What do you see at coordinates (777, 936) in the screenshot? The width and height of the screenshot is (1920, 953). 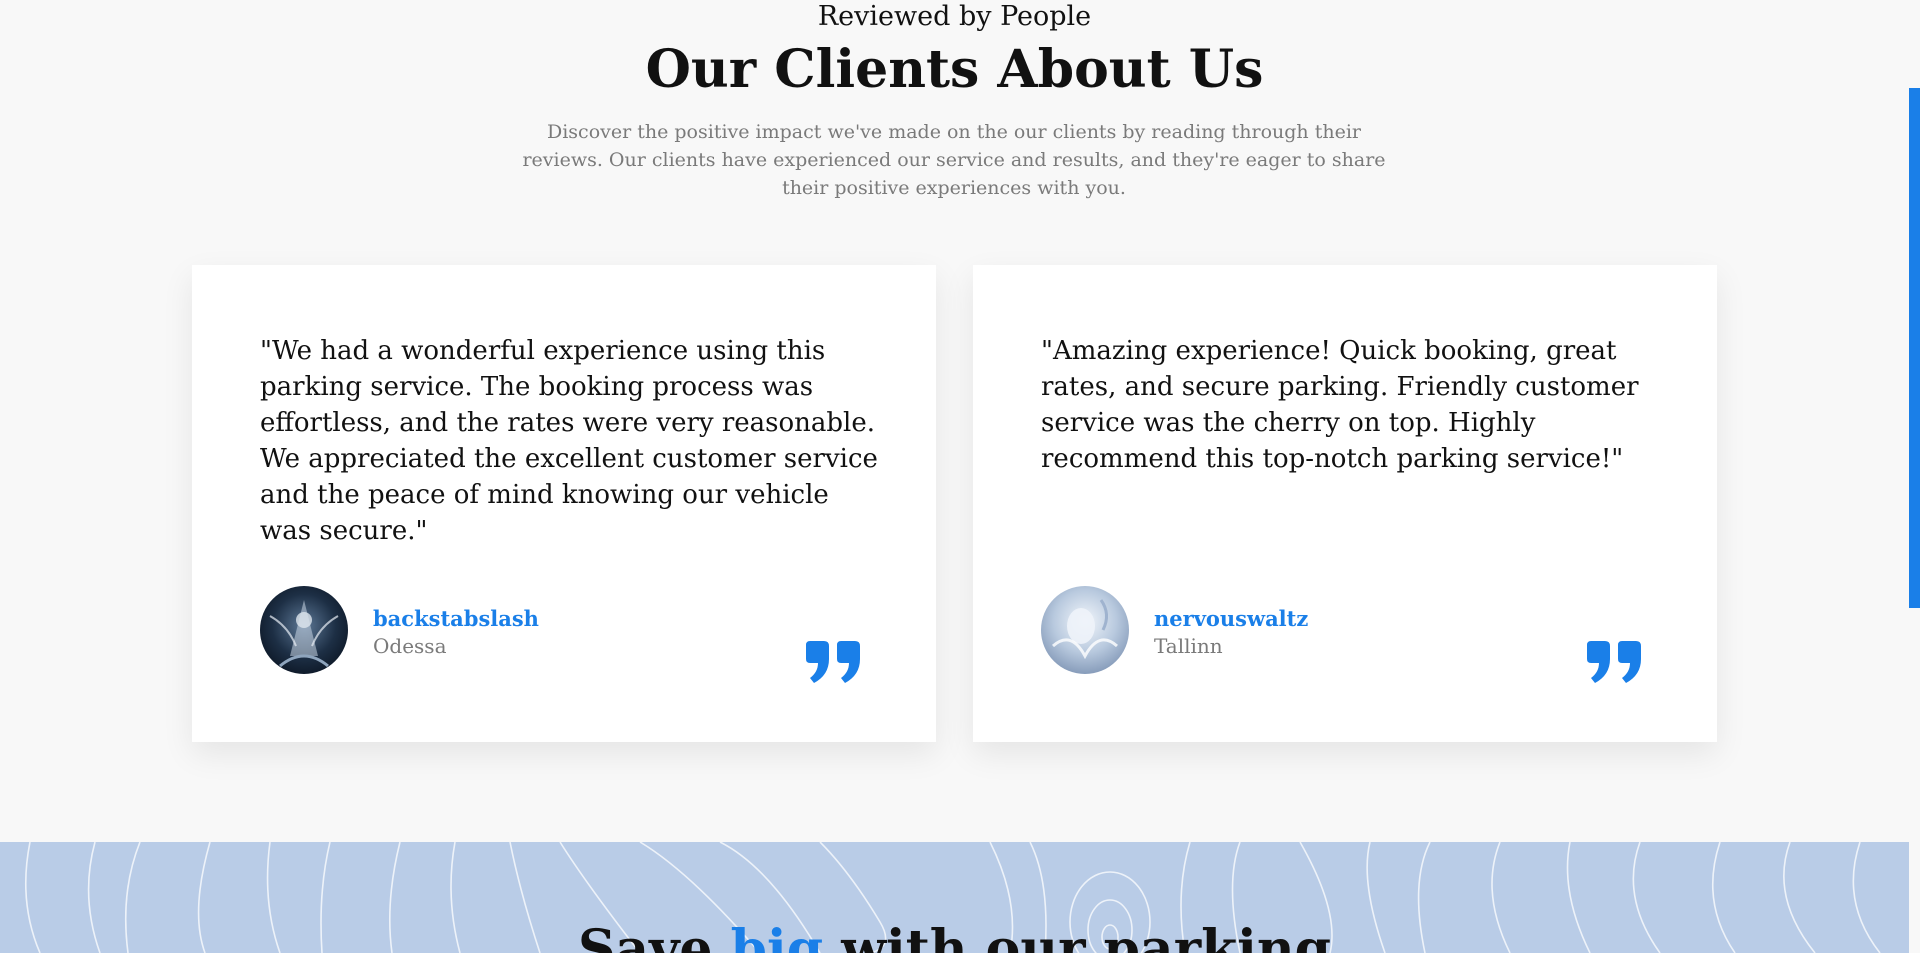 I see `banner-title-accent: big` at bounding box center [777, 936].